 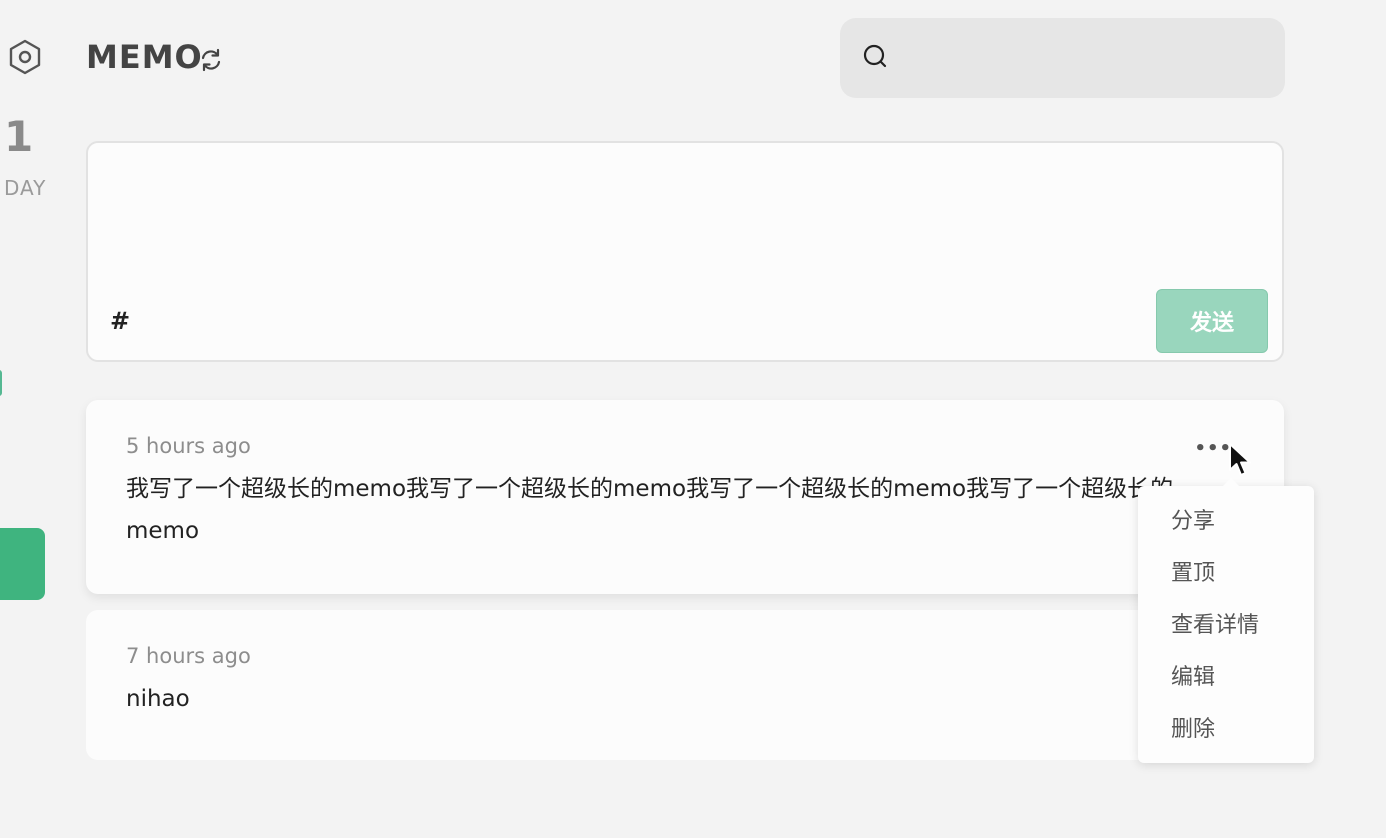 I want to click on menu-item-details: 查看详情, so click(x=1226, y=632).